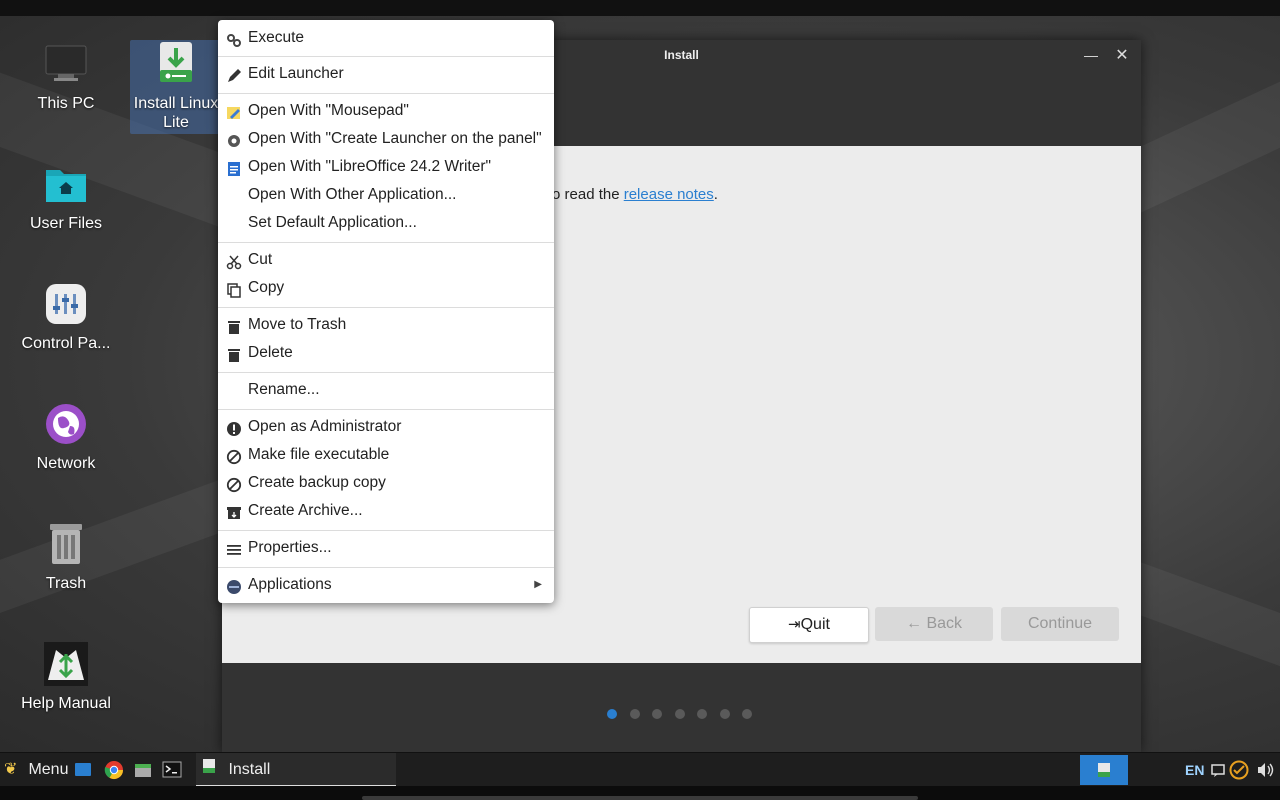  I want to click on menu-item-move-to-trash: Move to Trash, so click(386, 325).